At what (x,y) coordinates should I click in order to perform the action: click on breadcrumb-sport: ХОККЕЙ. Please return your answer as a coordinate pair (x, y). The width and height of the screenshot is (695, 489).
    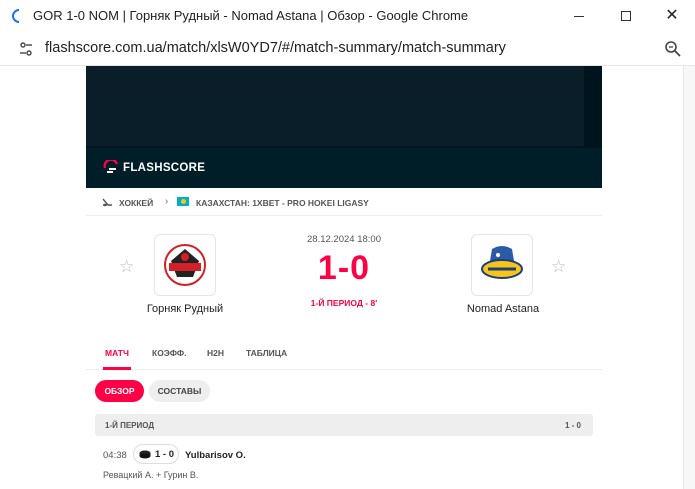
    Looking at the image, I should click on (136, 203).